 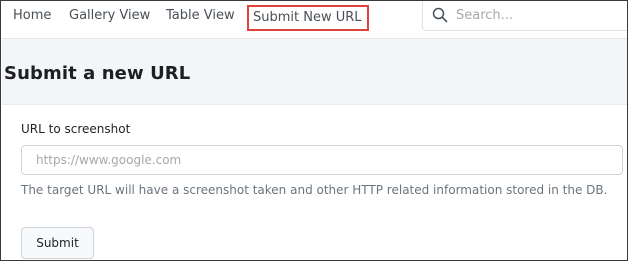 What do you see at coordinates (76, 129) in the screenshot?
I see `url-field-label: URL to screenshot` at bounding box center [76, 129].